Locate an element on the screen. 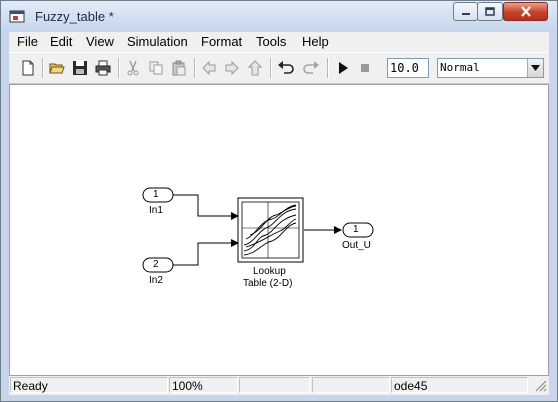  play-icon is located at coordinates (343, 68).